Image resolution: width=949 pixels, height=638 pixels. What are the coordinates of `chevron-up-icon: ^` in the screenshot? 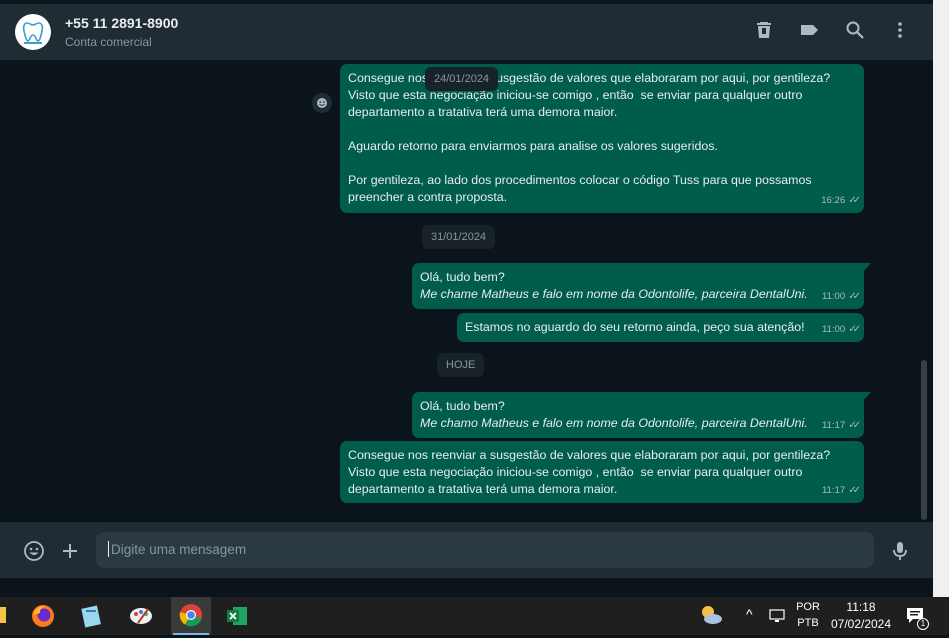 It's located at (749, 614).